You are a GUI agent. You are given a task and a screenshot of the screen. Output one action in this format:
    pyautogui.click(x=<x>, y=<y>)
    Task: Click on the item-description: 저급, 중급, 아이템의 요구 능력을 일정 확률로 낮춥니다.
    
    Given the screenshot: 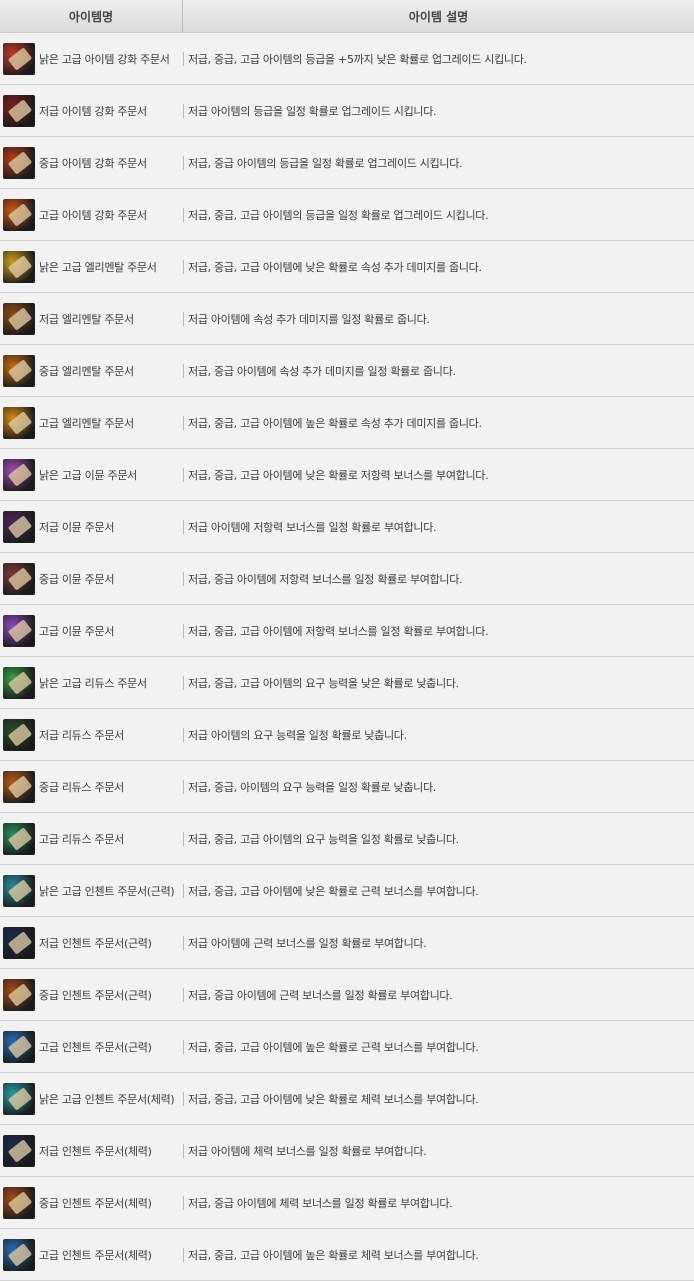 What is the action you would take?
    pyautogui.click(x=312, y=787)
    